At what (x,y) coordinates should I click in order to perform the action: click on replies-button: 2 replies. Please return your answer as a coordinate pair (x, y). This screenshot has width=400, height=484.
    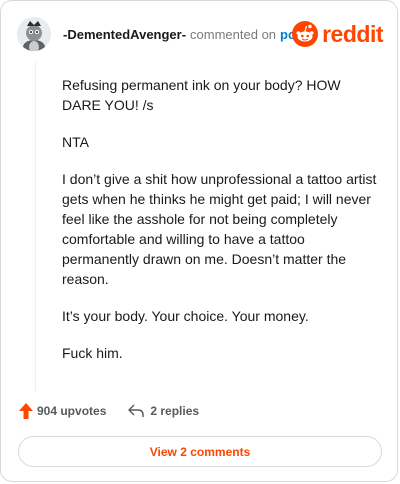
    Looking at the image, I should click on (163, 411).